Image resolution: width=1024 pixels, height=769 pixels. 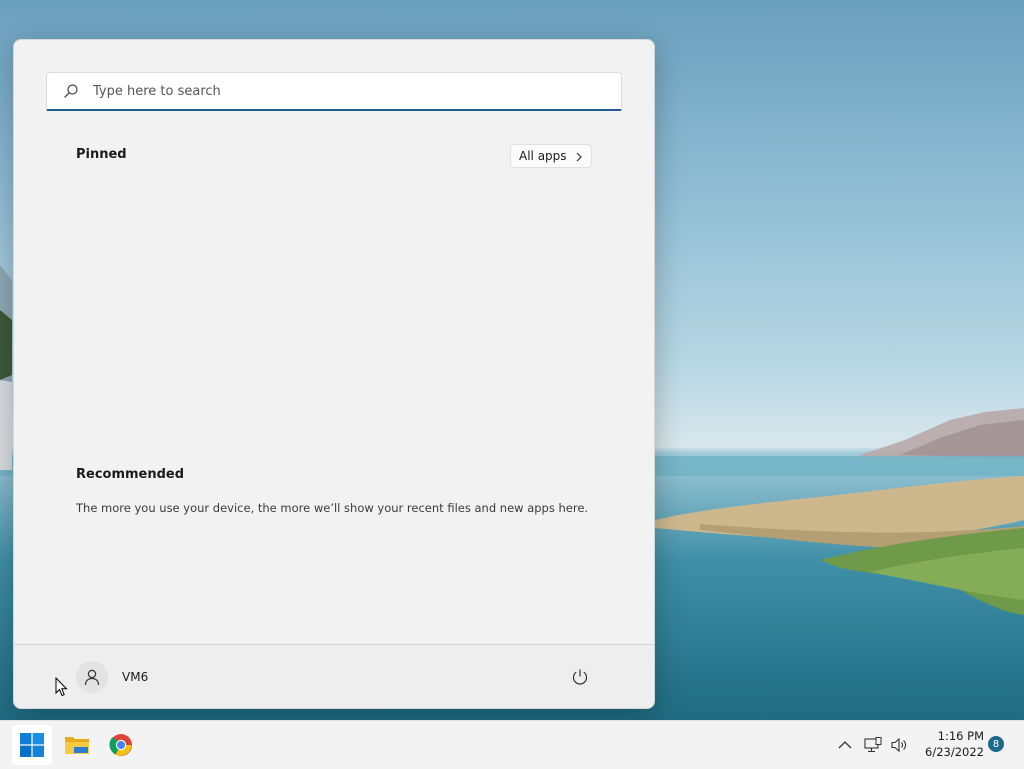 I want to click on speaker-icon, so click(x=898, y=745).